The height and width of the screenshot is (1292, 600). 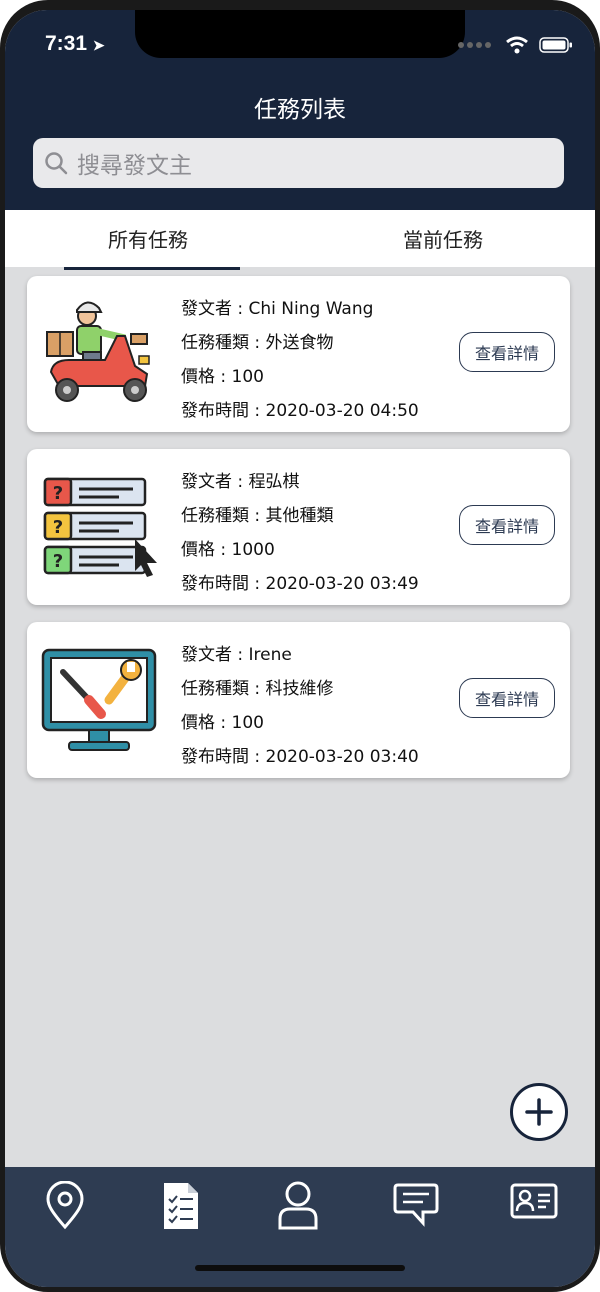 I want to click on search-icon, so click(x=56, y=163).